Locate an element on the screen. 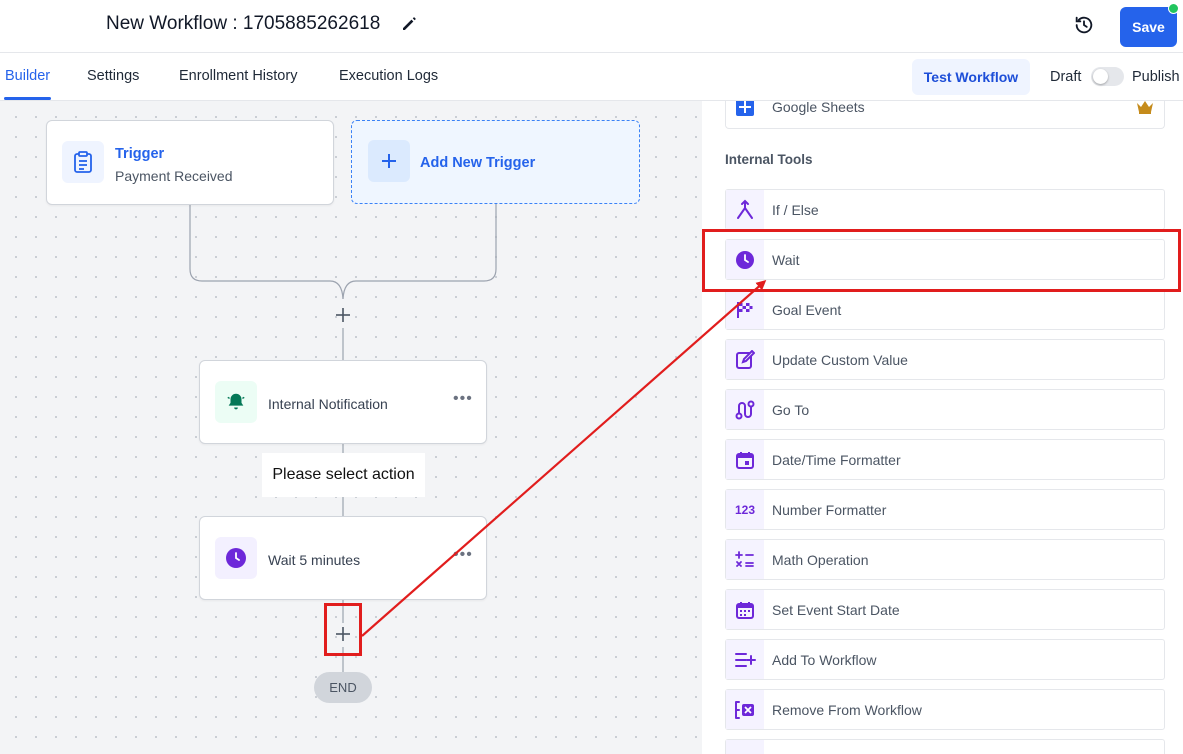 This screenshot has width=1183, height=754. trigger-subtitle: Payment Received is located at coordinates (174, 176).